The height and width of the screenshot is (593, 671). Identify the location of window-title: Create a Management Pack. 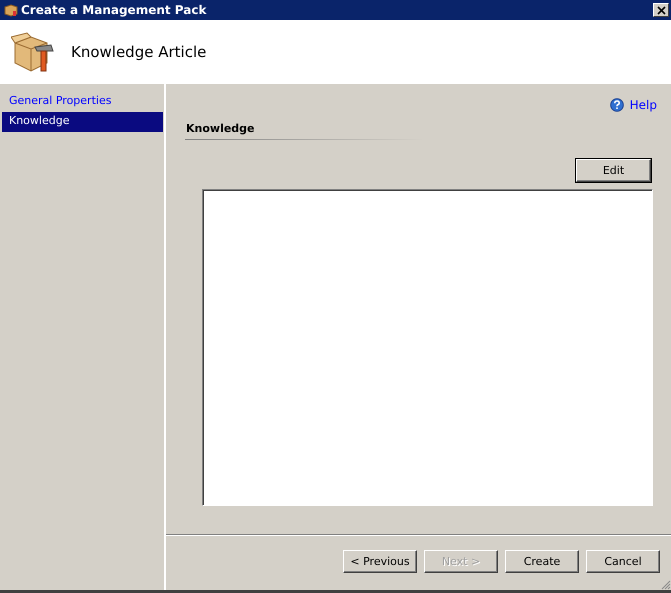
(114, 10).